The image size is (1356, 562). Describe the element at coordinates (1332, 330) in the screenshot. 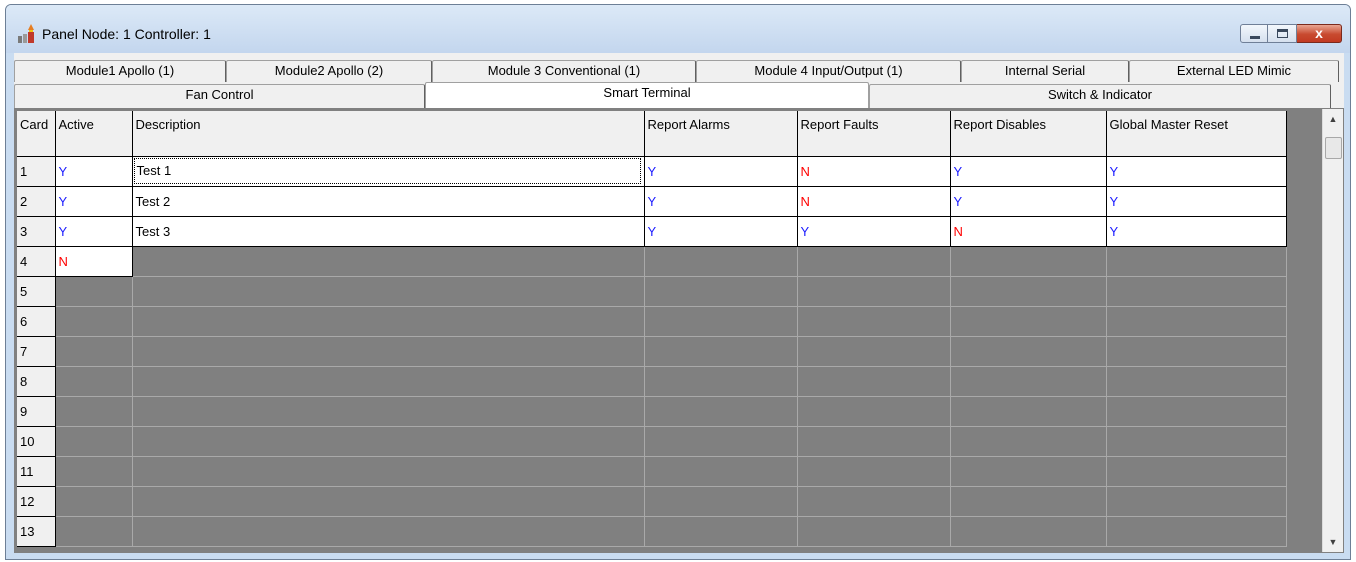

I see `vertical-scrollbar: ▲ ▼` at that location.